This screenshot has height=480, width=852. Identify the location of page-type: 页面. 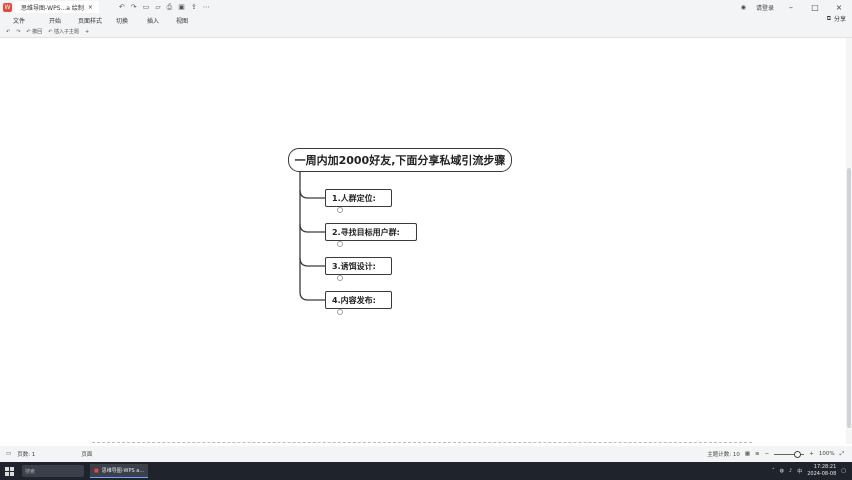
(86, 454).